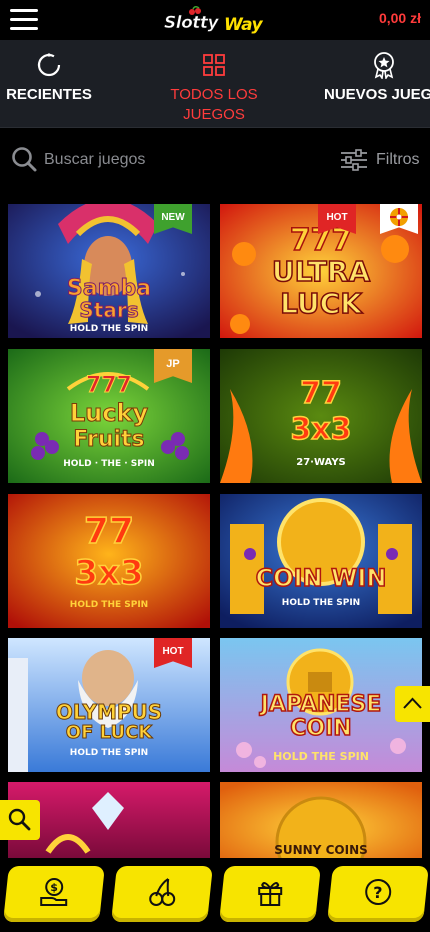  I want to click on help-icon: ?, so click(378, 892).